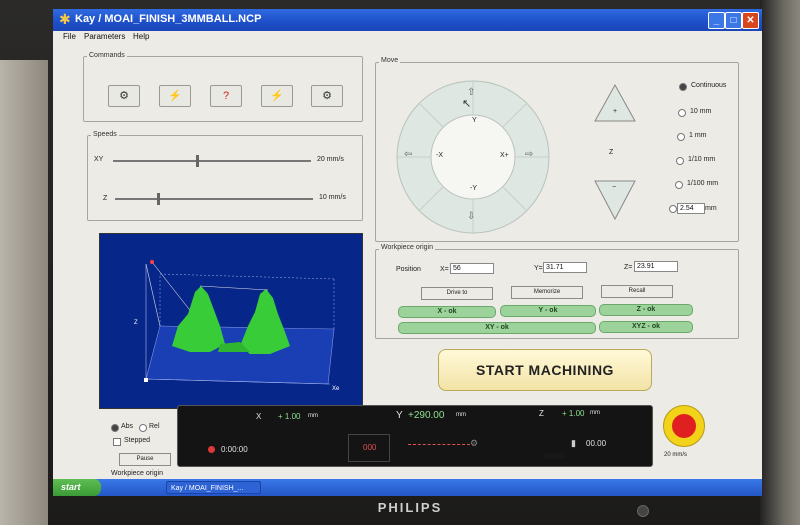 This screenshot has height=525, width=800. What do you see at coordinates (646, 310) in the screenshot?
I see `z-ok-button: Z - ok` at bounding box center [646, 310].